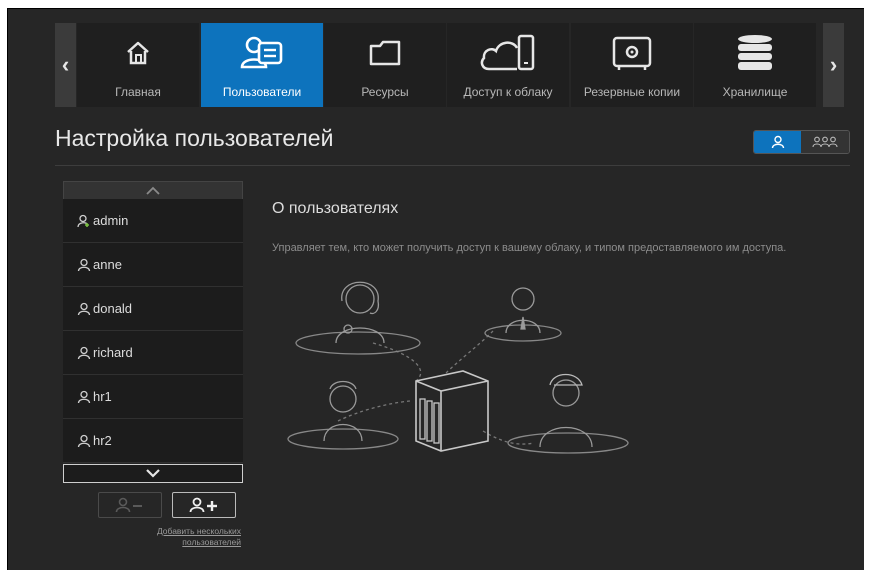 The image size is (893, 570). I want to click on nav-item-label: Резервные копии, so click(632, 92).